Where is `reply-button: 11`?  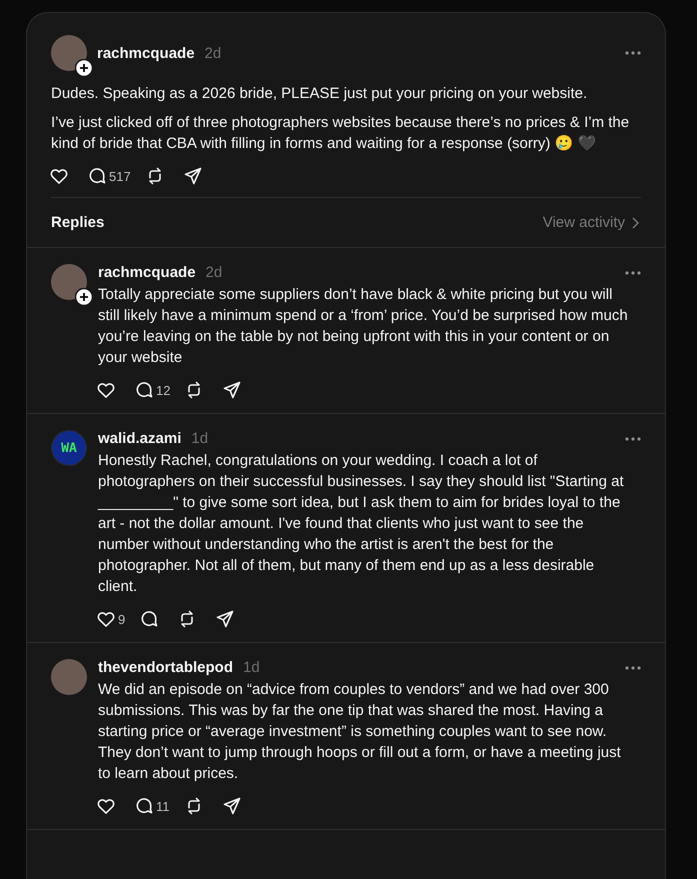
reply-button: 11 is located at coordinates (152, 806).